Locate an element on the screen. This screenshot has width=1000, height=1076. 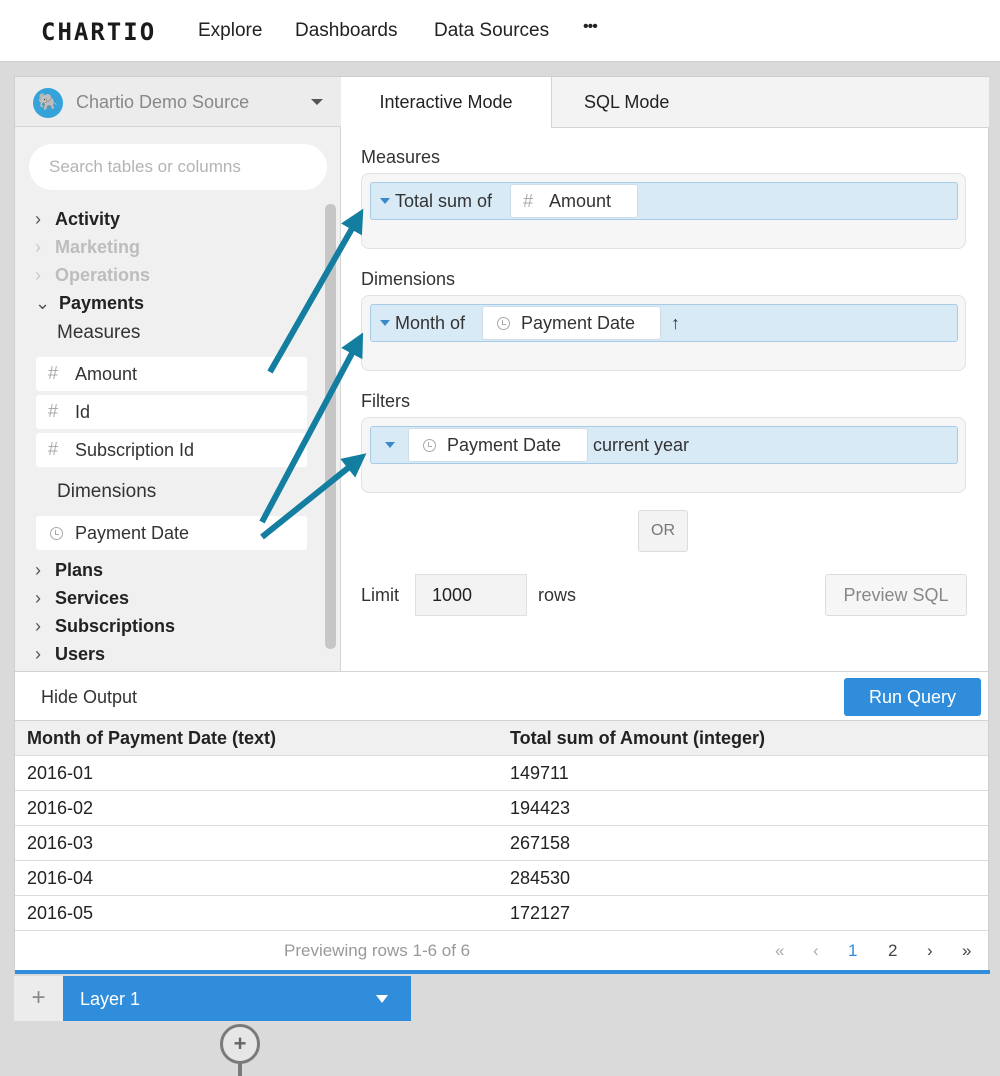
tree-item-plans: › Plans is located at coordinates (69, 570).